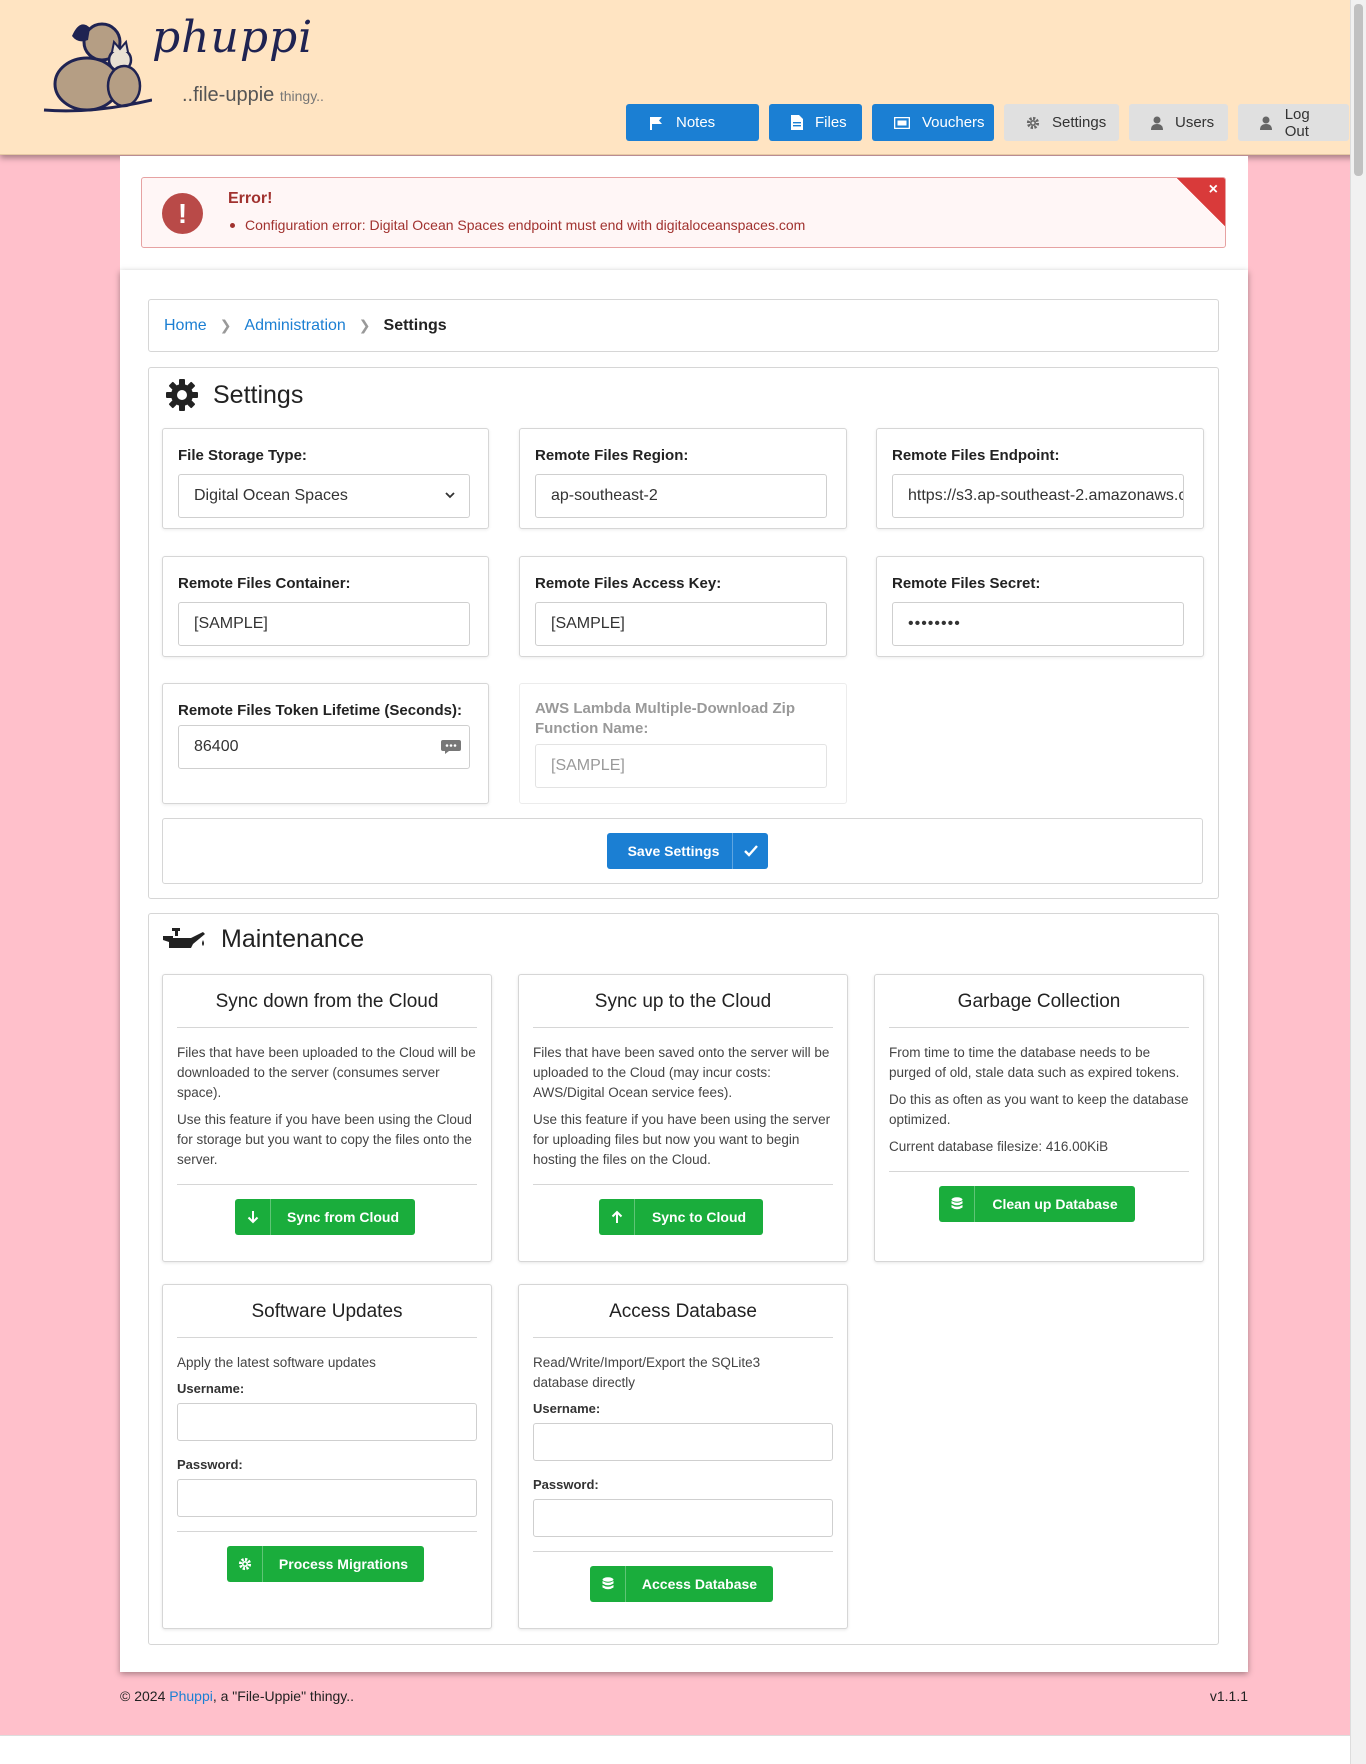 The height and width of the screenshot is (1764, 1366). I want to click on sync-from-cloud-button: Sync from Cloud, so click(325, 1217).